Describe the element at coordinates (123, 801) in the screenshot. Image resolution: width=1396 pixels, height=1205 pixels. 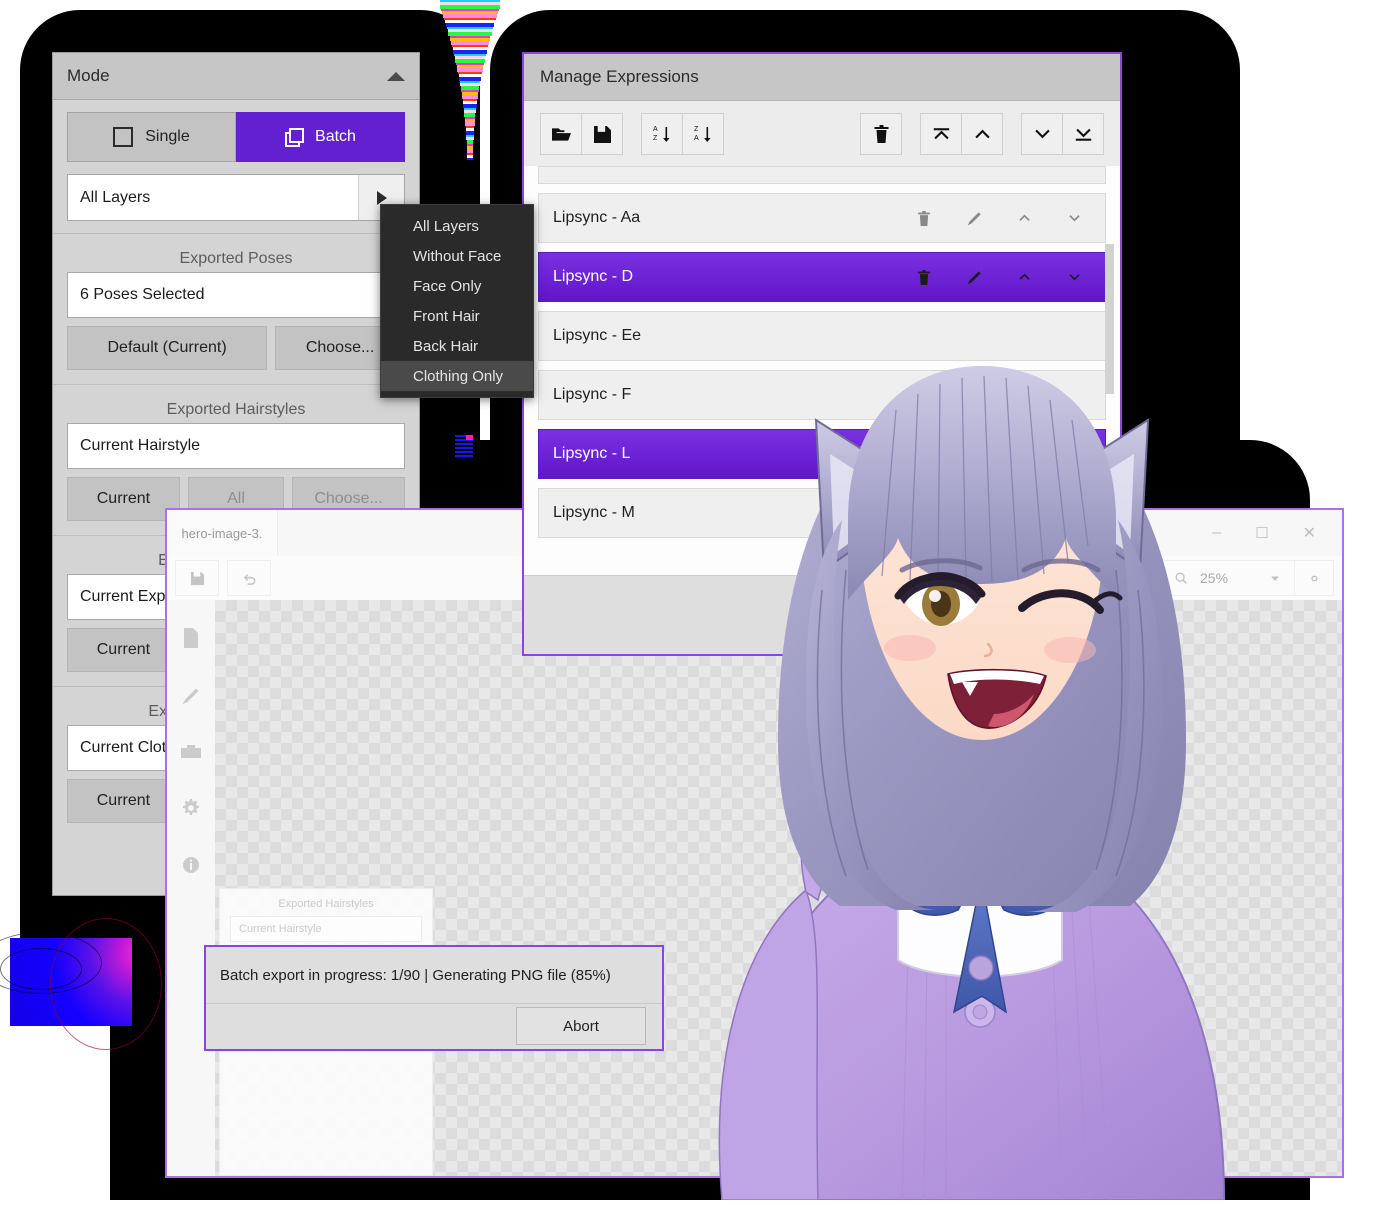
I see `clothing-current-button: Current` at that location.